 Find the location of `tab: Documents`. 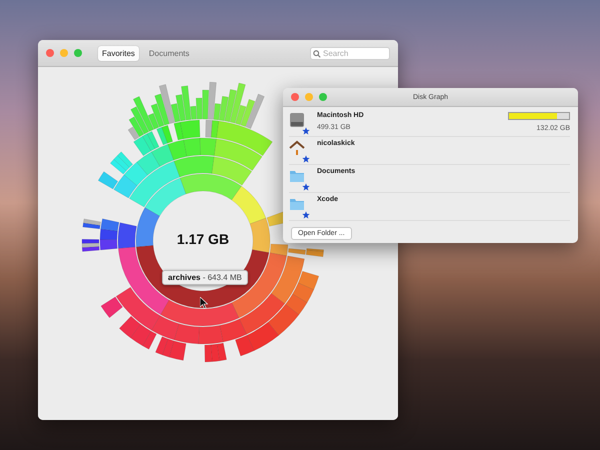

tab: Documents is located at coordinates (169, 53).